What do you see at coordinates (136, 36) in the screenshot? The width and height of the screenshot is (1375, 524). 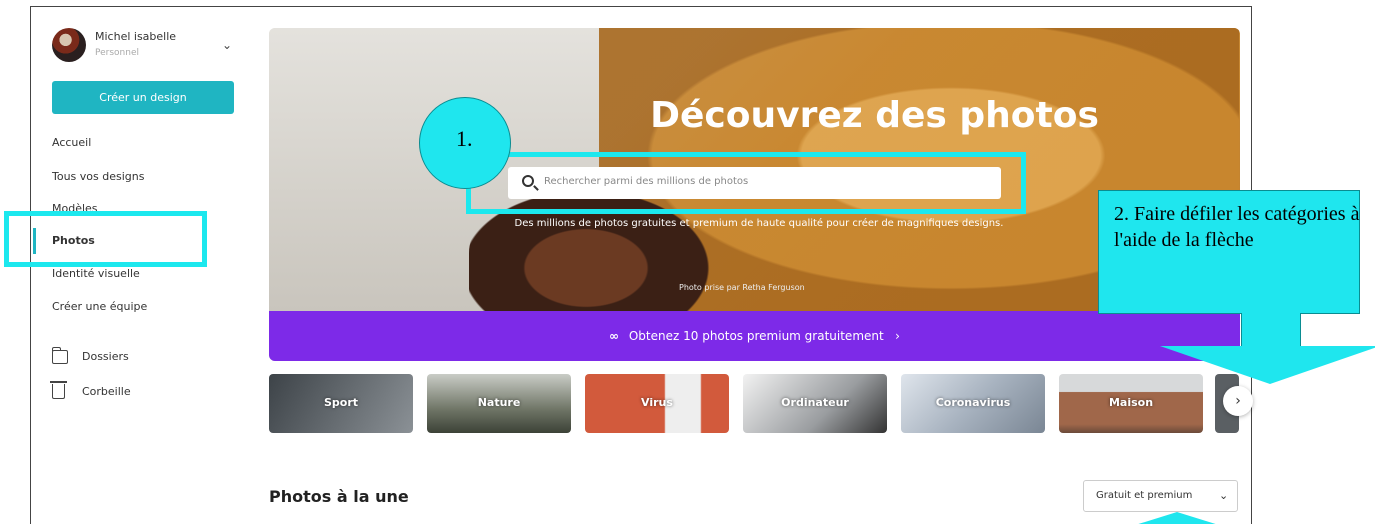 I see `profile-name: Michel isabelle` at bounding box center [136, 36].